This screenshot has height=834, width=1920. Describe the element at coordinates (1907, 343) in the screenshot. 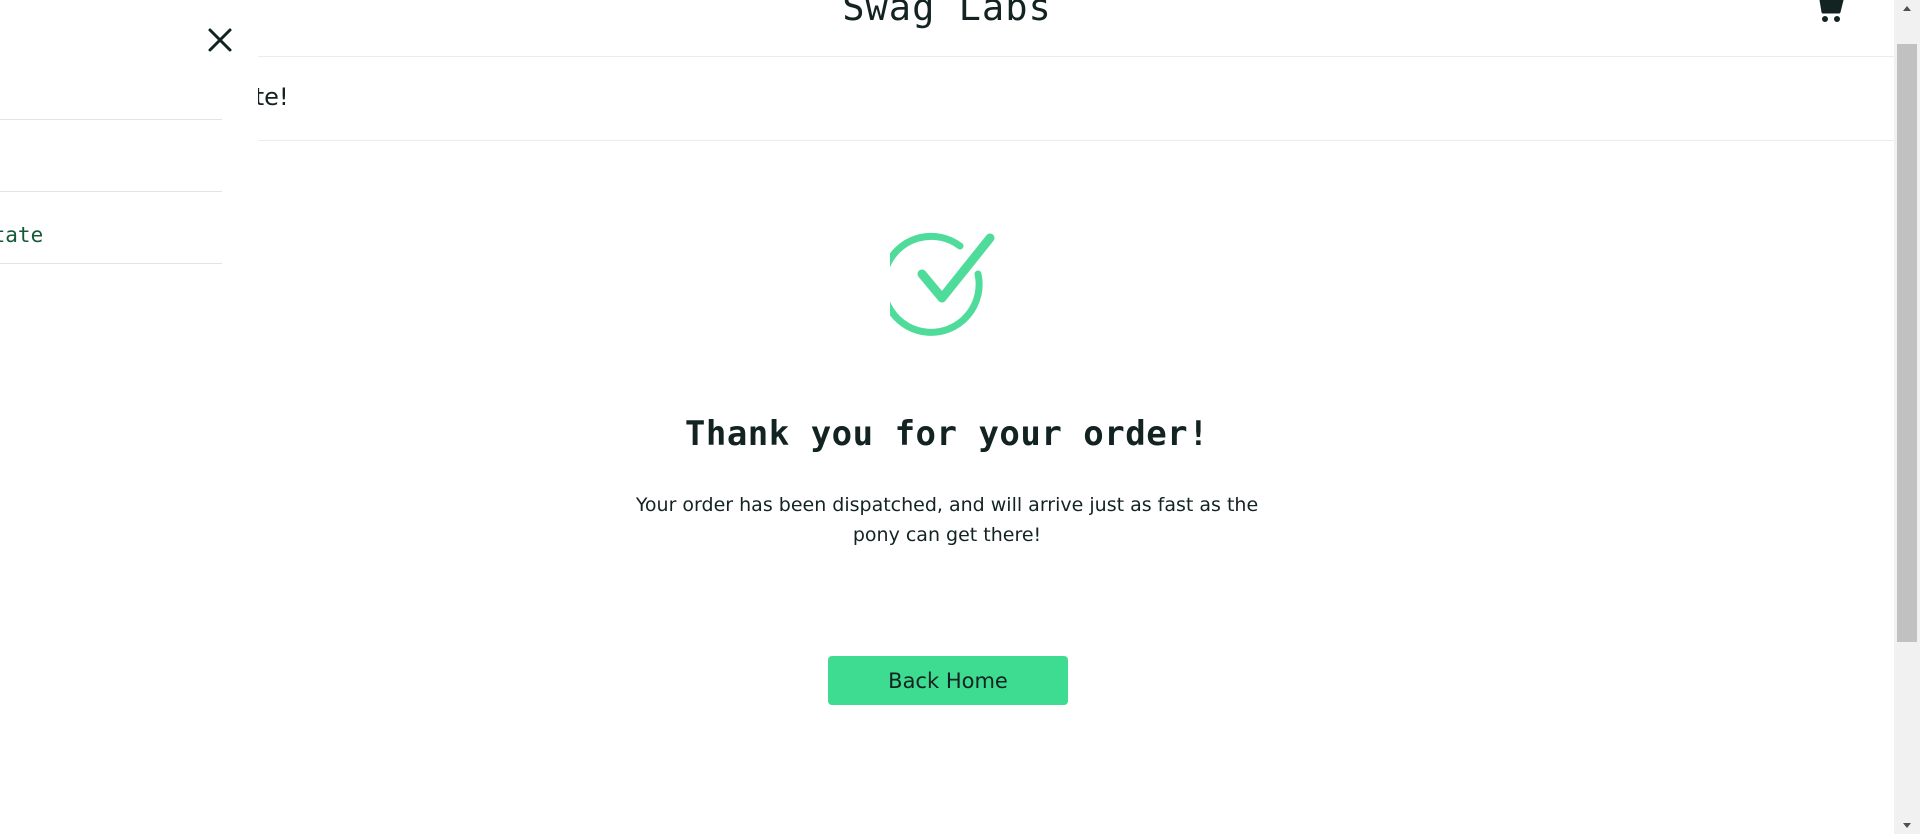

I see `scrollbar-thumb` at that location.